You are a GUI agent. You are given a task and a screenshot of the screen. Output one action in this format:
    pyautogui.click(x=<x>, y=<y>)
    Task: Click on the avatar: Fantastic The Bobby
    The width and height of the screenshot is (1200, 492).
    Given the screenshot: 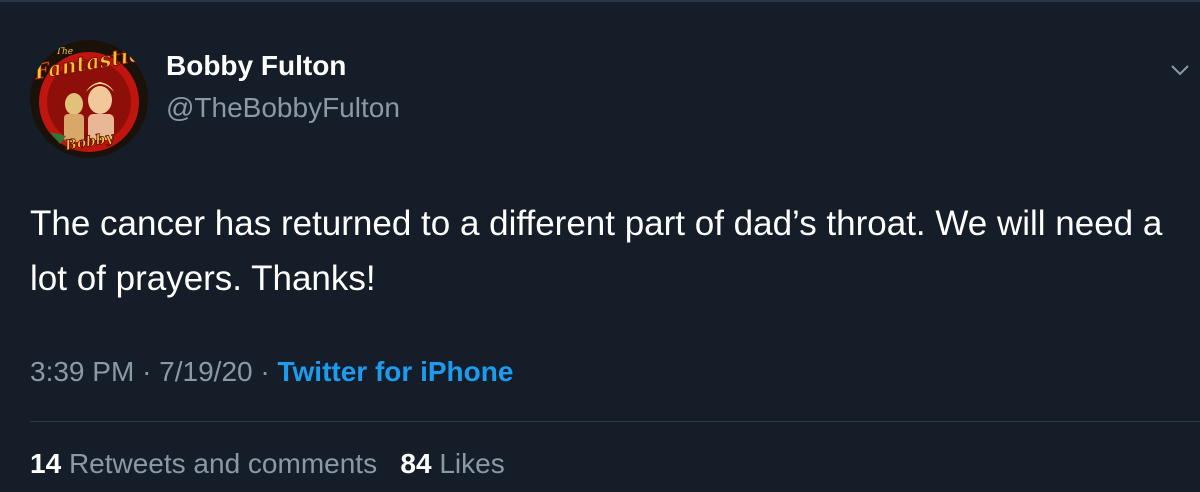 What is the action you would take?
    pyautogui.click(x=89, y=99)
    